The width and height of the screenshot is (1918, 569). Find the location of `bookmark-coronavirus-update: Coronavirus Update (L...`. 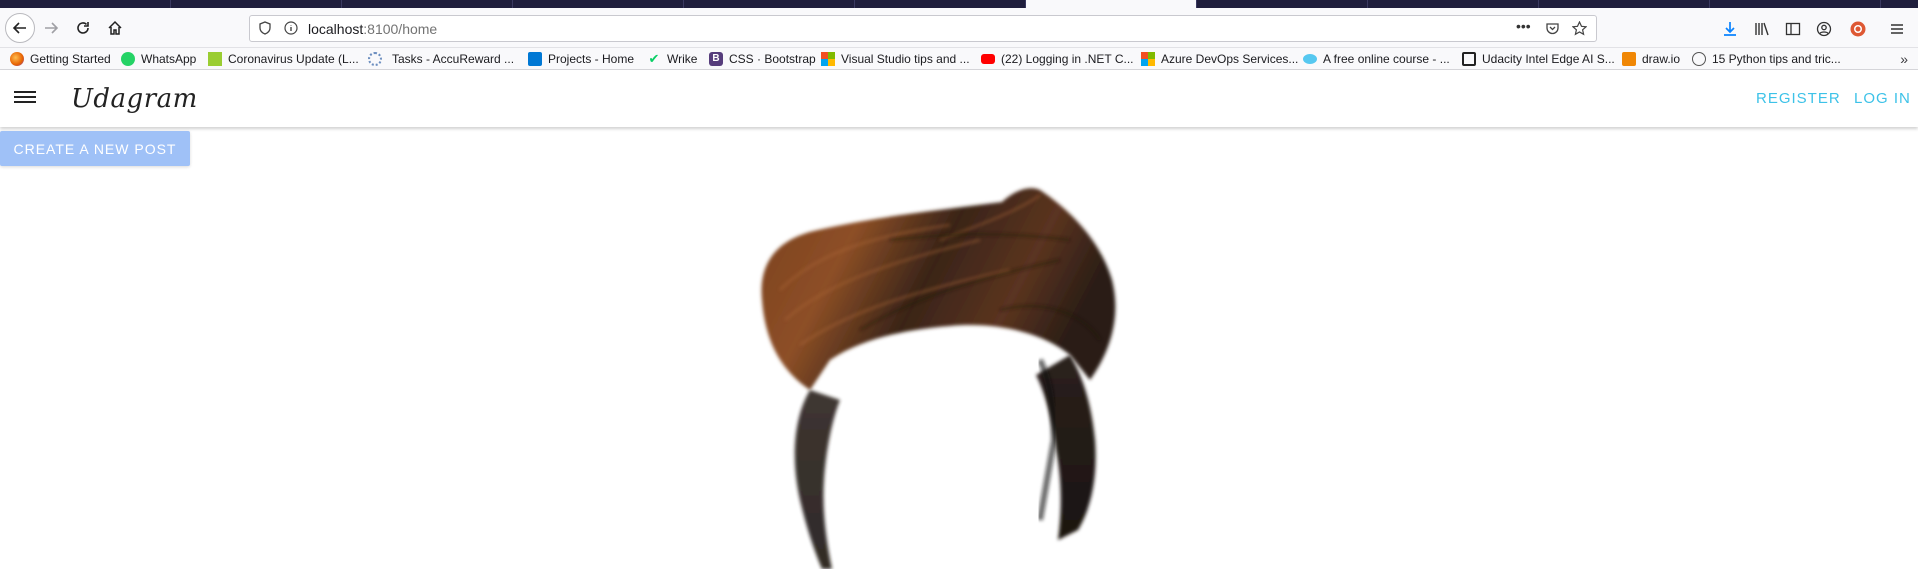

bookmark-coronavirus-update: Coronavirus Update (L... is located at coordinates (283, 59).